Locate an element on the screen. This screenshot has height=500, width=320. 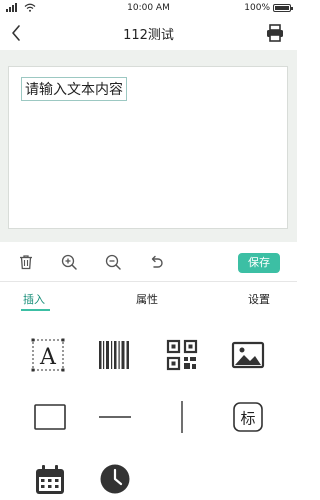
image-icon is located at coordinates (248, 355).